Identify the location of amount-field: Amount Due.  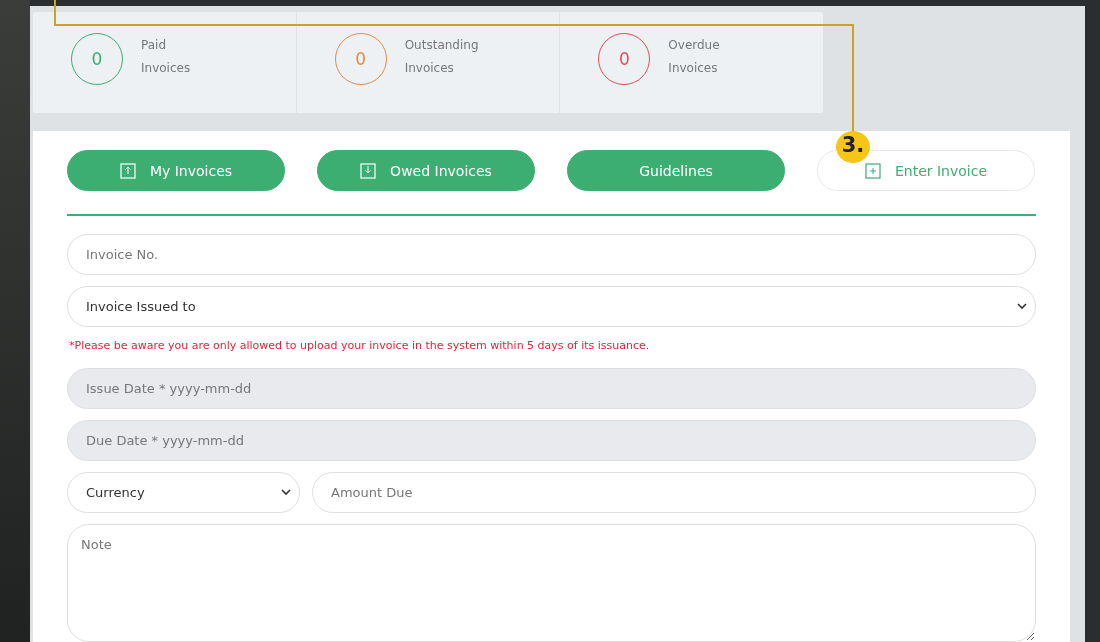
(674, 492).